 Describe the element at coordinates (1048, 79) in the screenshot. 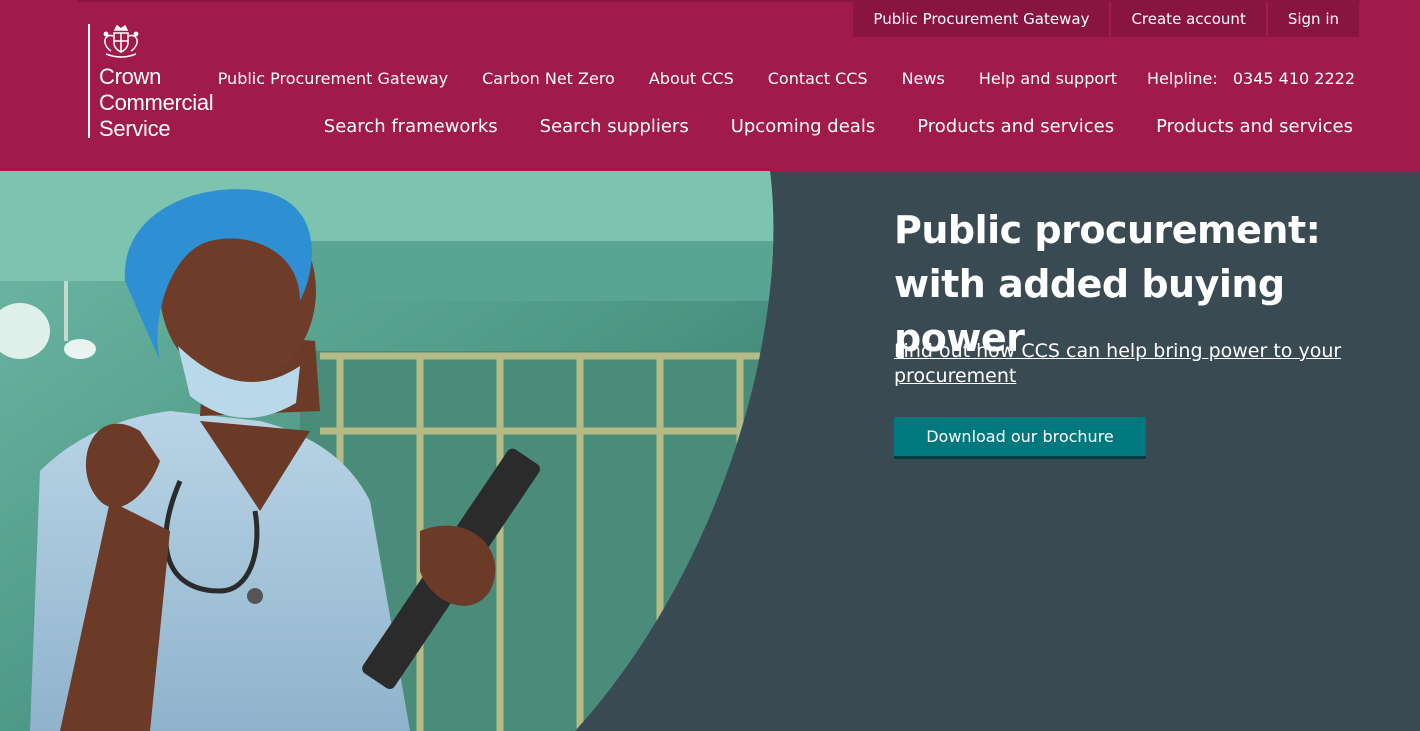

I see `nav-link-help: Help and support` at that location.